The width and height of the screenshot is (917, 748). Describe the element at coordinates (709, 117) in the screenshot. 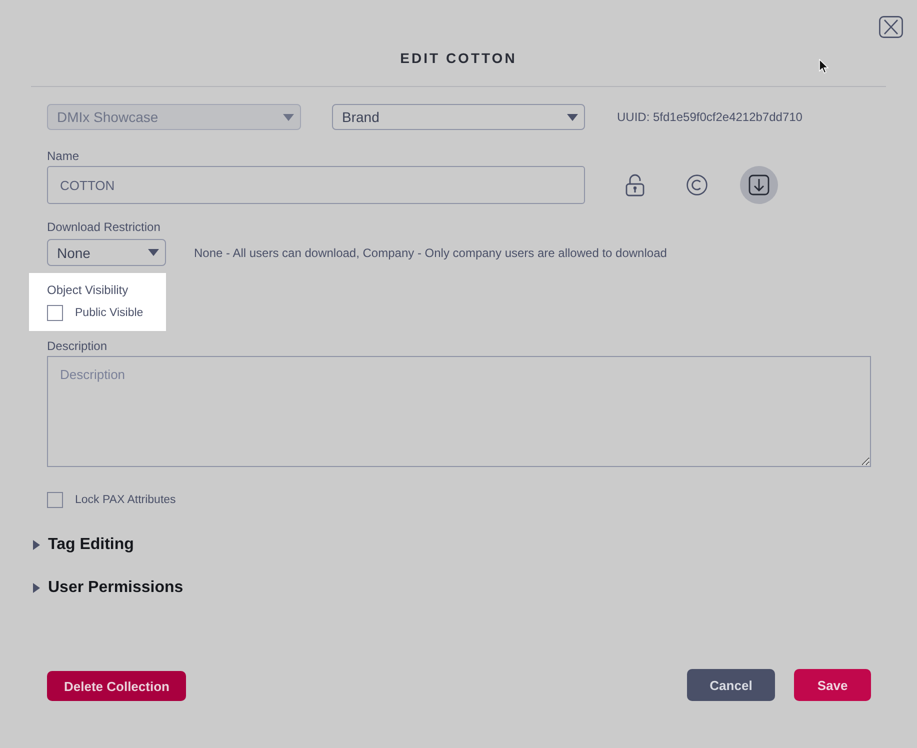

I see `uuid-text: UUID: 5fd1e59f0cf2e4212b7dd710` at that location.